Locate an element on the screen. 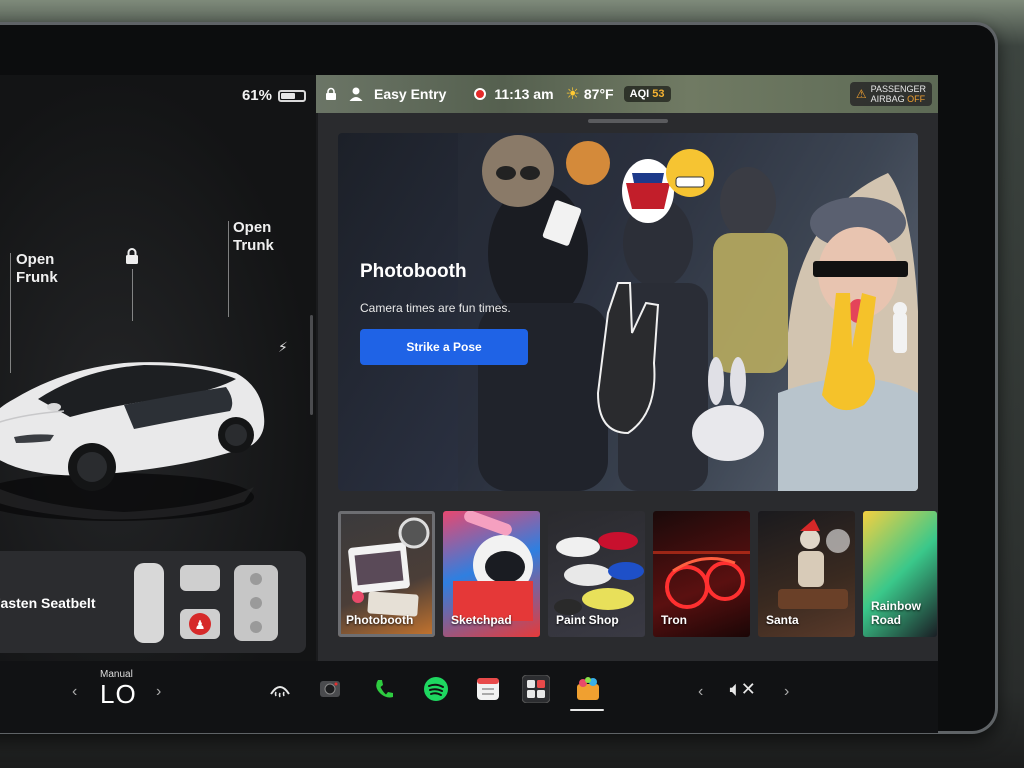  seatbelt-alert-card: Fasten Seatbelt ♟ is located at coordinates (153, 602).